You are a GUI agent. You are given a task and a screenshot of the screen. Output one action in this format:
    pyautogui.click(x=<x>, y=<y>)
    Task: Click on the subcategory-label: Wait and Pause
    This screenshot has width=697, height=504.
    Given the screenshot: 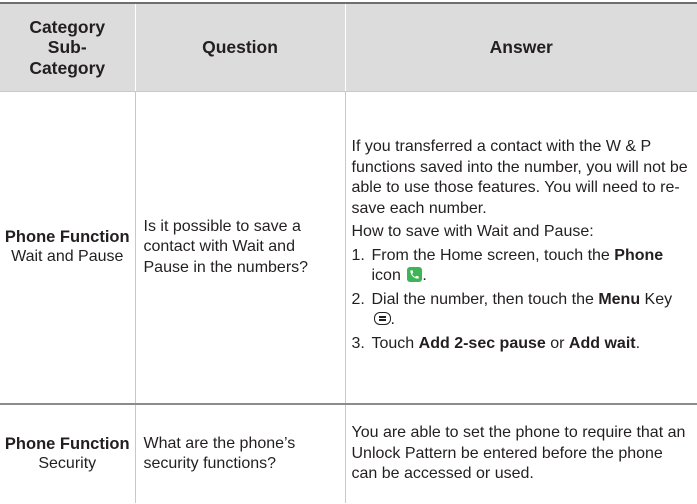 What is the action you would take?
    pyautogui.click(x=67, y=257)
    